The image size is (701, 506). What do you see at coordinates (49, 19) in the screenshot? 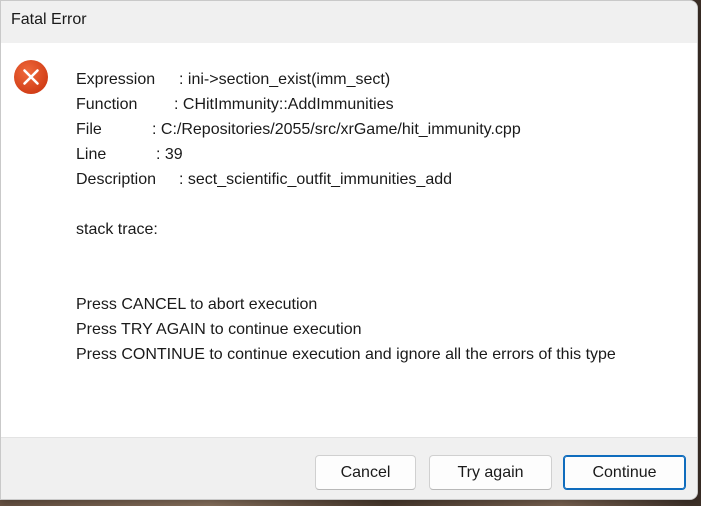
I see `window-title: Fatal Error` at bounding box center [49, 19].